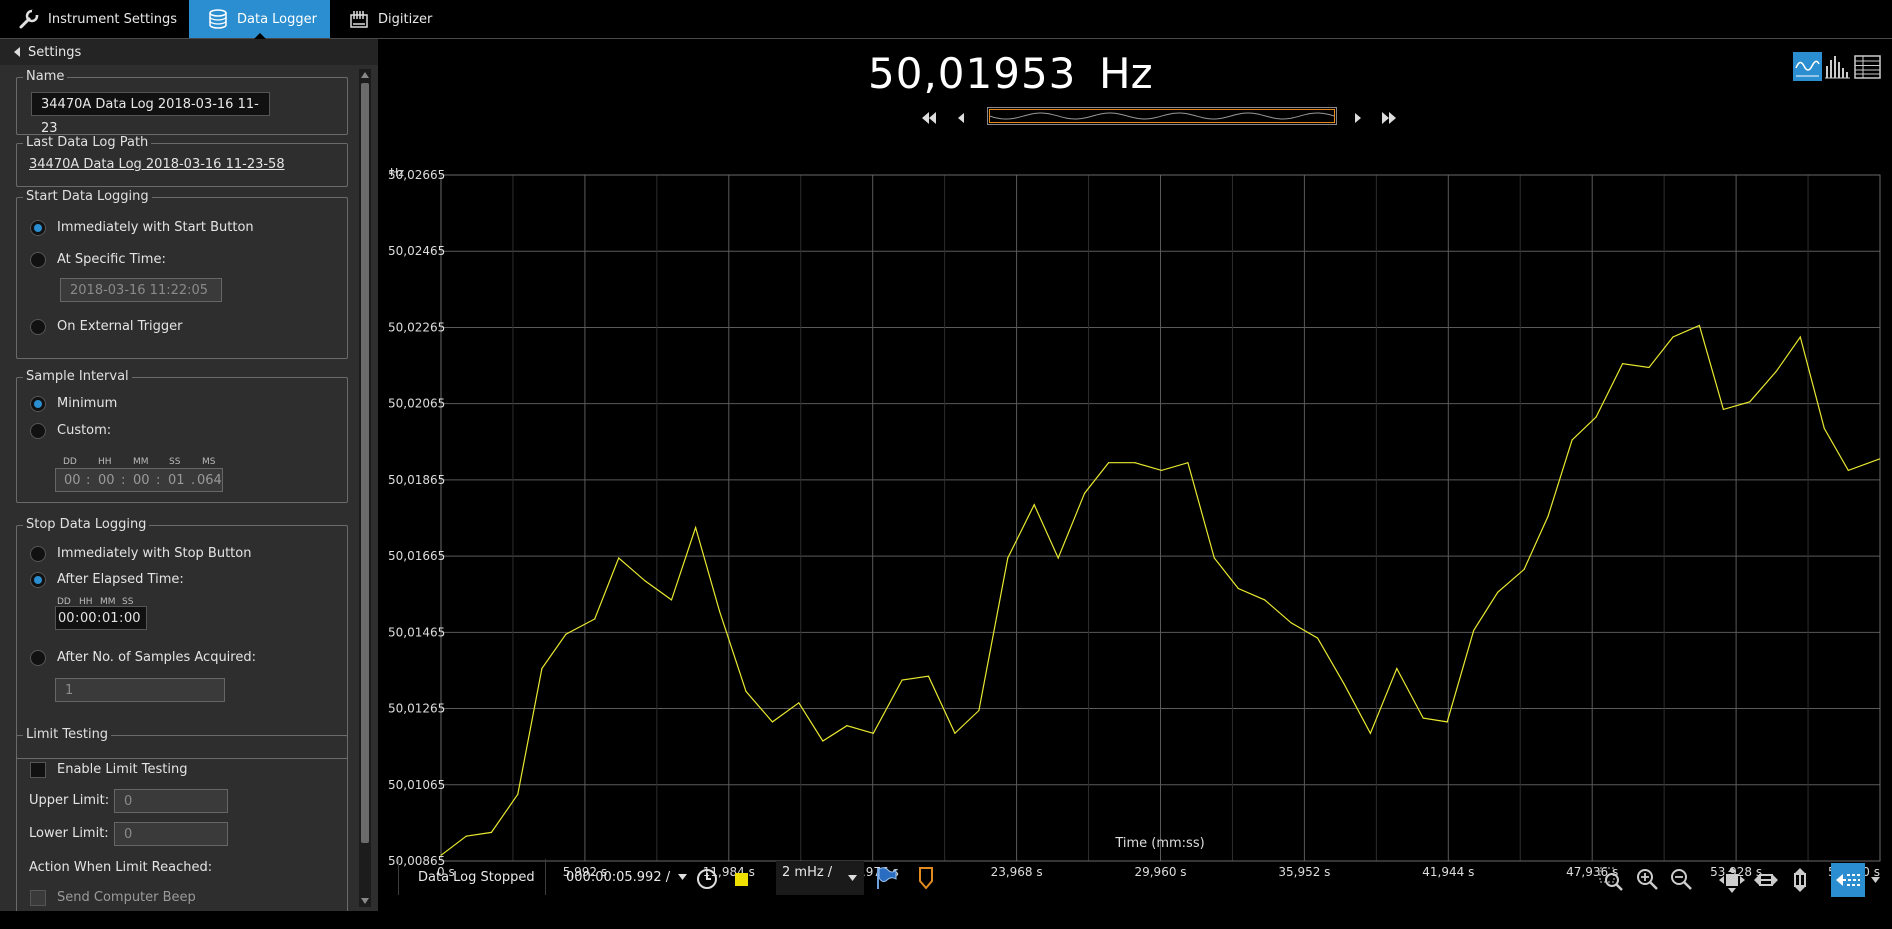 This screenshot has height=929, width=1892. I want to click on scroll-mode-button, so click(1848, 880).